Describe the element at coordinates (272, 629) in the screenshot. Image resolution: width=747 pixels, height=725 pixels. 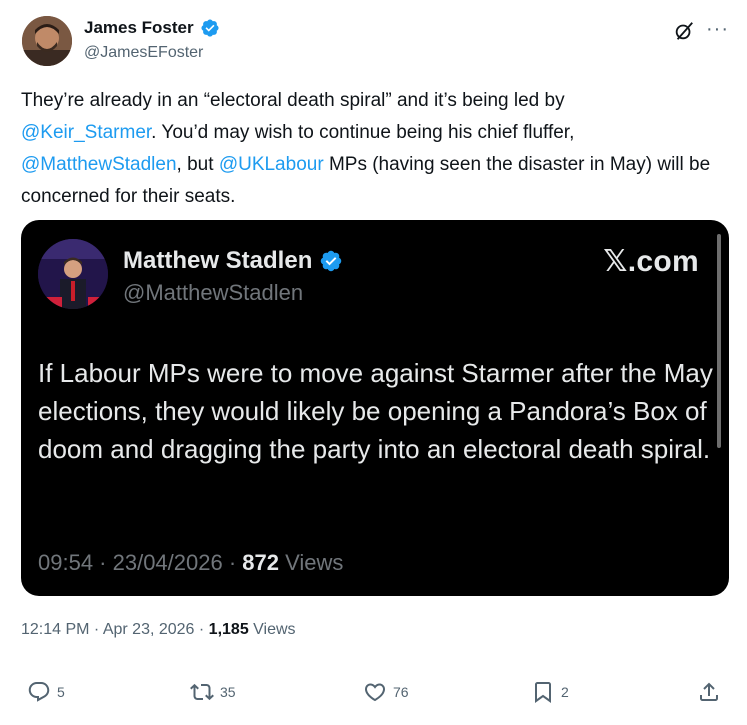
I see `tweet-views-label: Views` at that location.